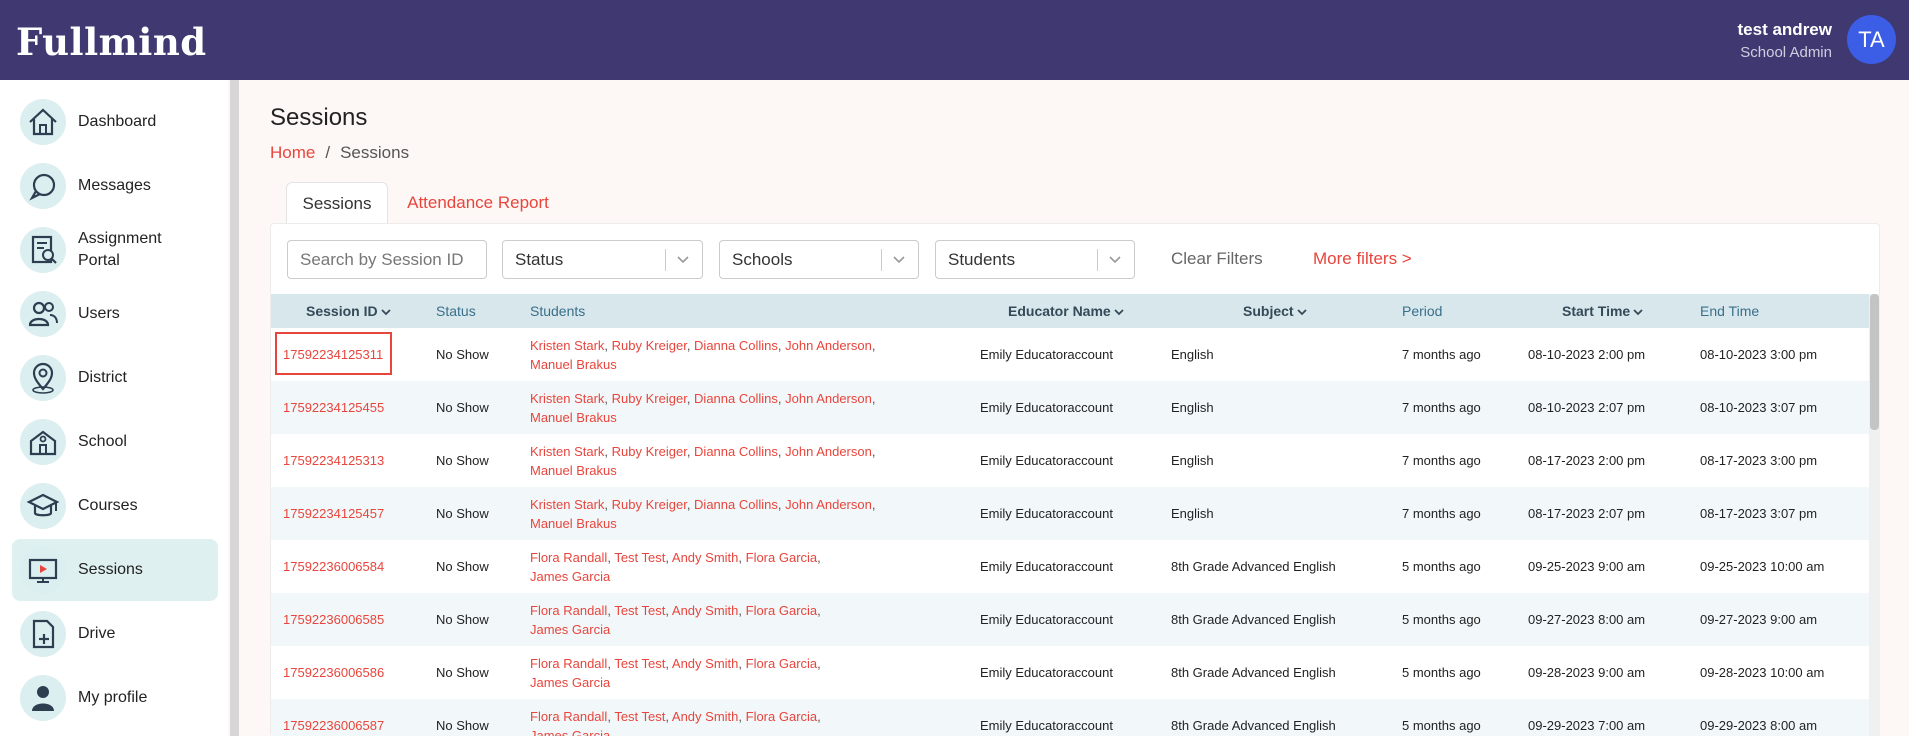 The image size is (1909, 736). I want to click on breadcrumb: Home / Sessions, so click(339, 153).